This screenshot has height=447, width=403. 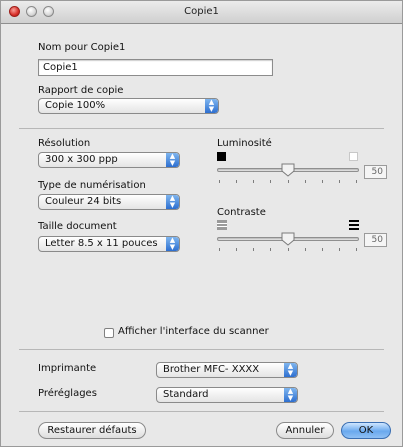 I want to click on printer-popup: Brother MFC- XXXX ▲ ▼, so click(x=227, y=370).